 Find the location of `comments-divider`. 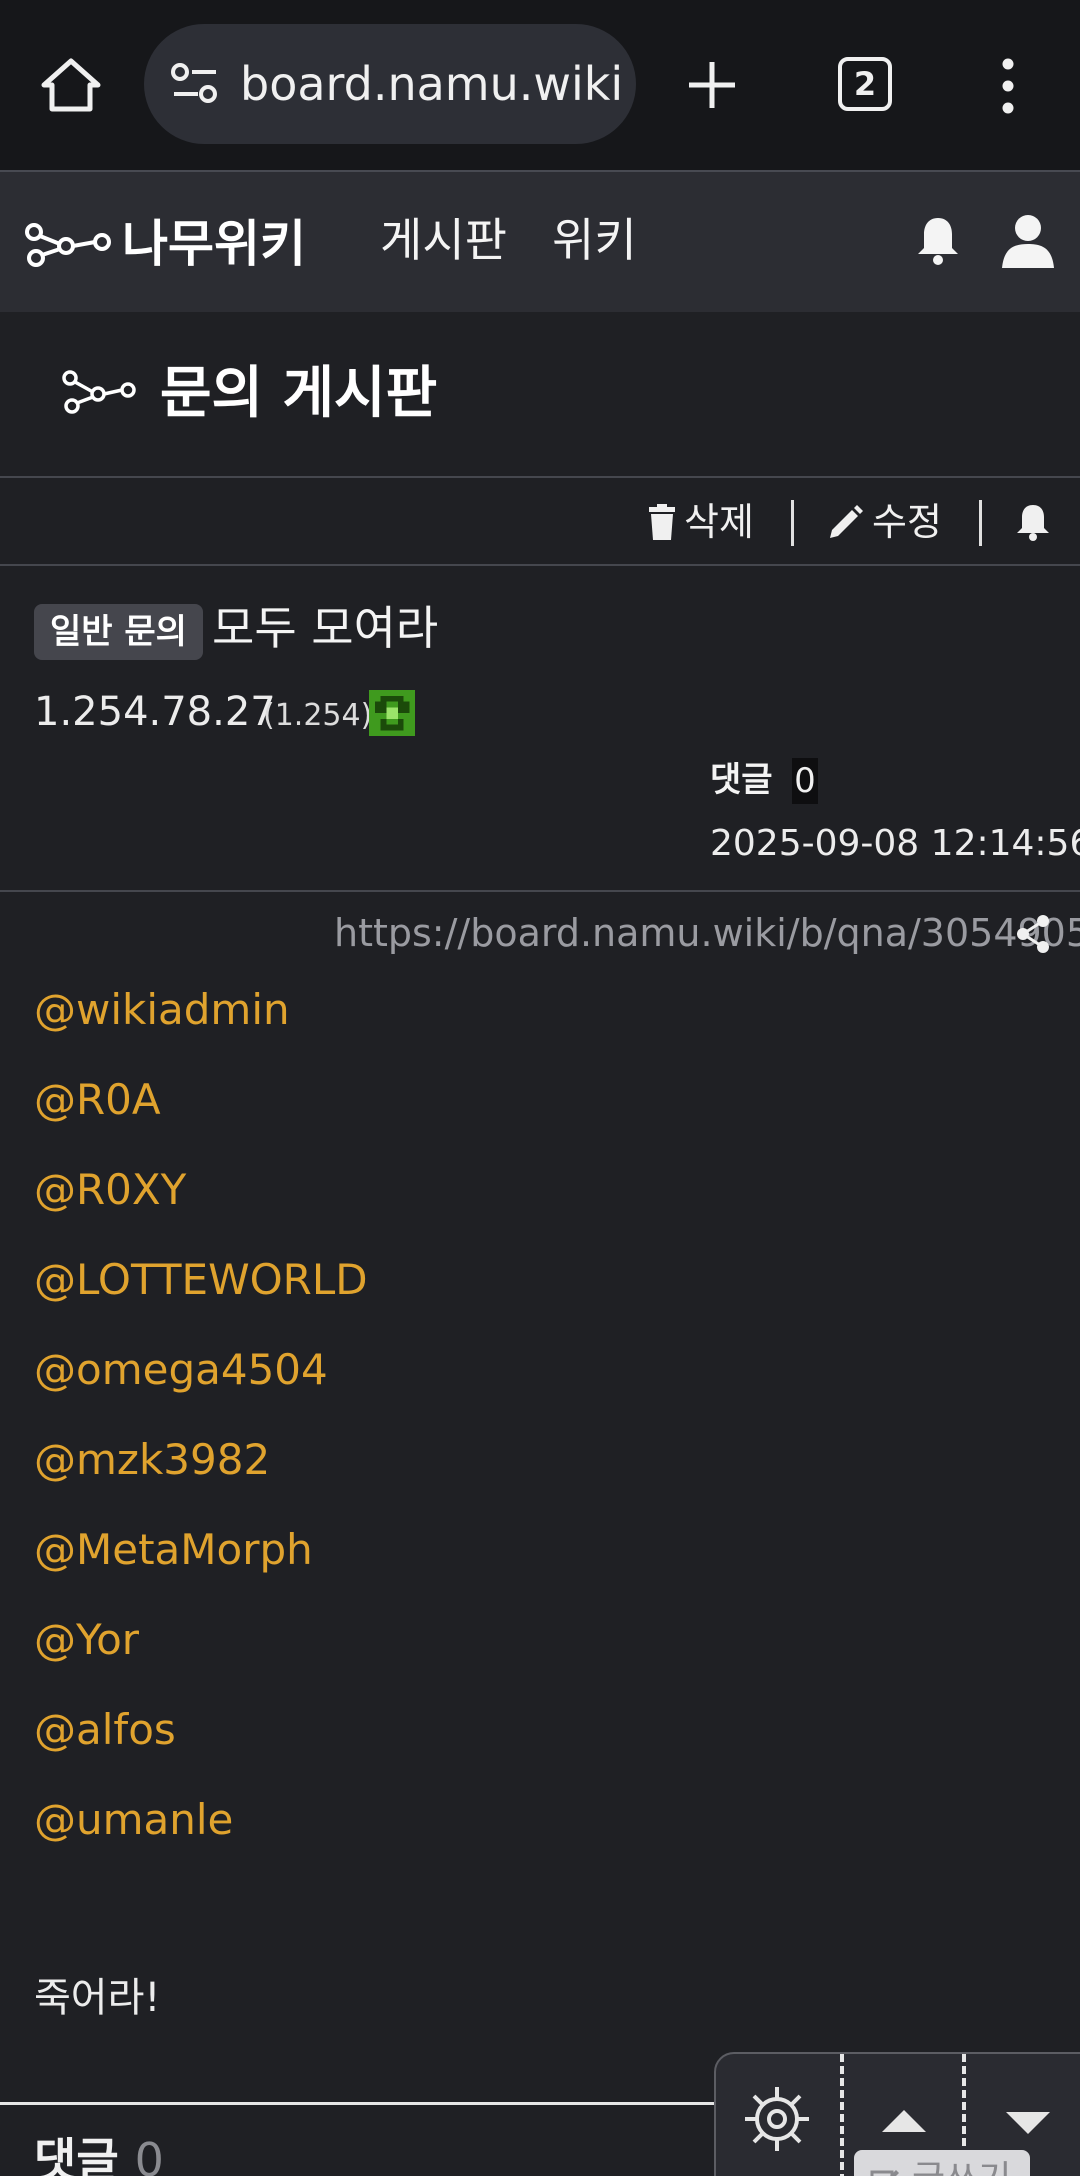

comments-divider is located at coordinates (360, 2103).